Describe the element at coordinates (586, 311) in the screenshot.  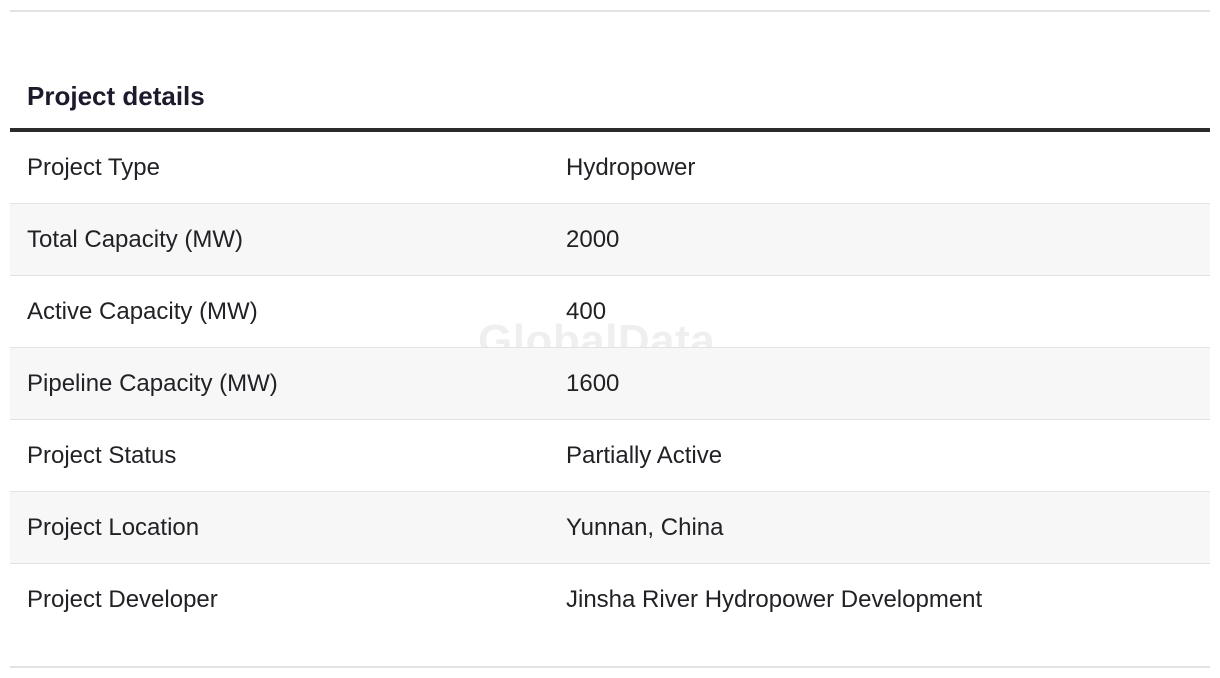
I see `row-value: 400` at that location.